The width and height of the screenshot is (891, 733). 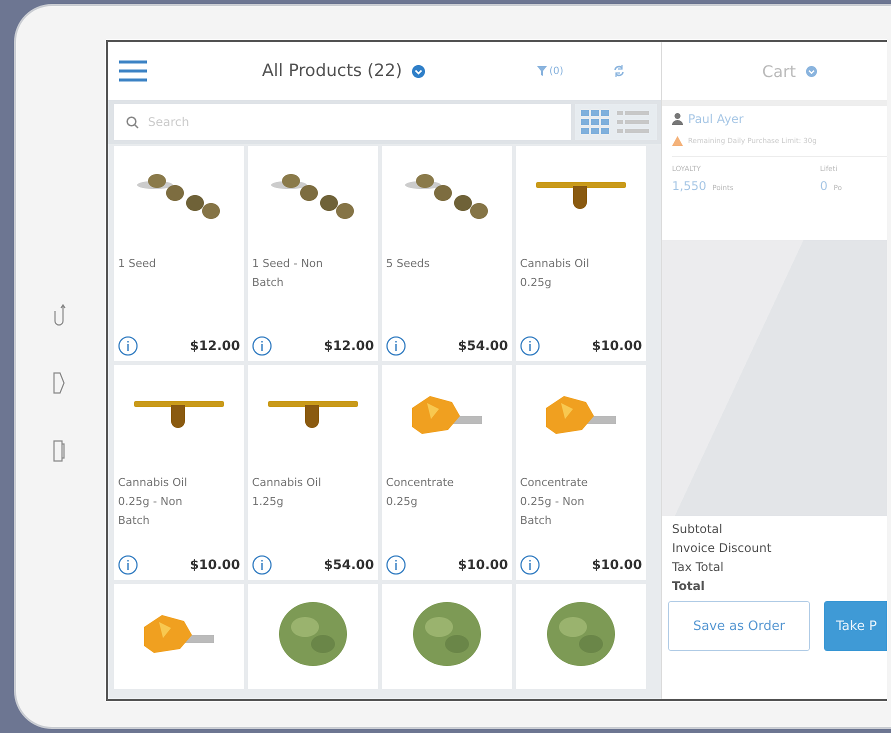 I want to click on product-name: Concentrate 0.25g - Non Batch, so click(x=554, y=502).